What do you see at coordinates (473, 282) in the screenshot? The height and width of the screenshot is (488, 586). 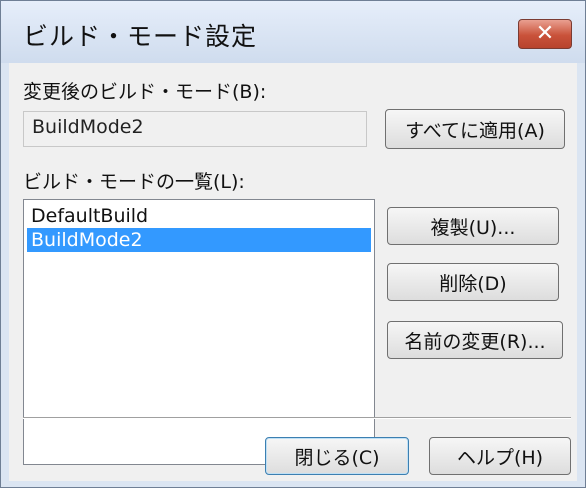 I see `delete-button: 削除(D)` at bounding box center [473, 282].